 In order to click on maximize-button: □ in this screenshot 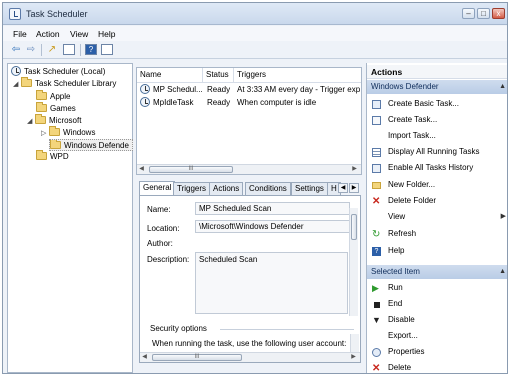, I will do `click(483, 13)`.